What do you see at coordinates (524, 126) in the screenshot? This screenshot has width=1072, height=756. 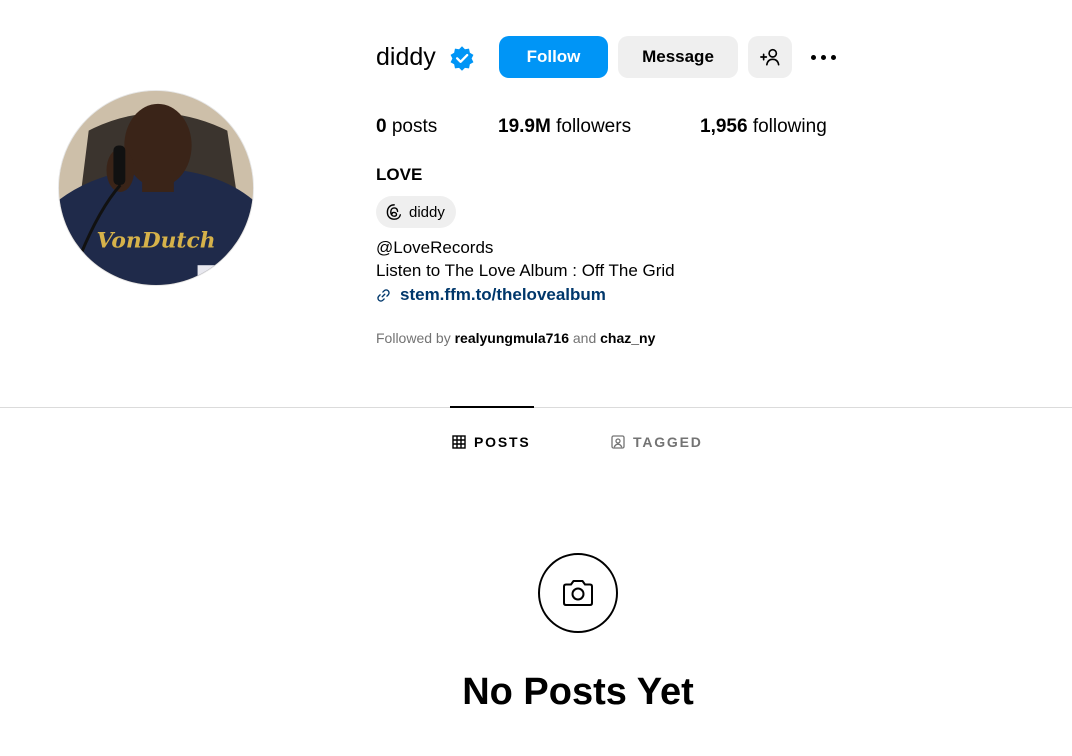 I see `followers-count: 19.9M` at bounding box center [524, 126].